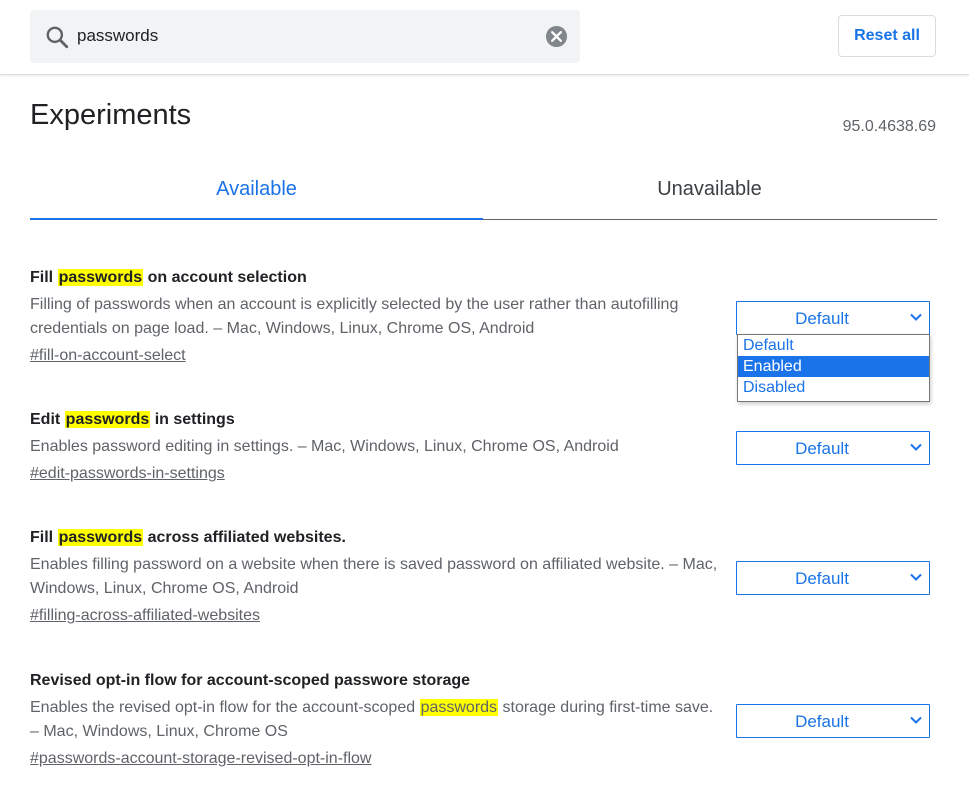 This screenshot has width=969, height=800. Describe the element at coordinates (833, 345) in the screenshot. I see `dropdown-option-default: Default` at that location.